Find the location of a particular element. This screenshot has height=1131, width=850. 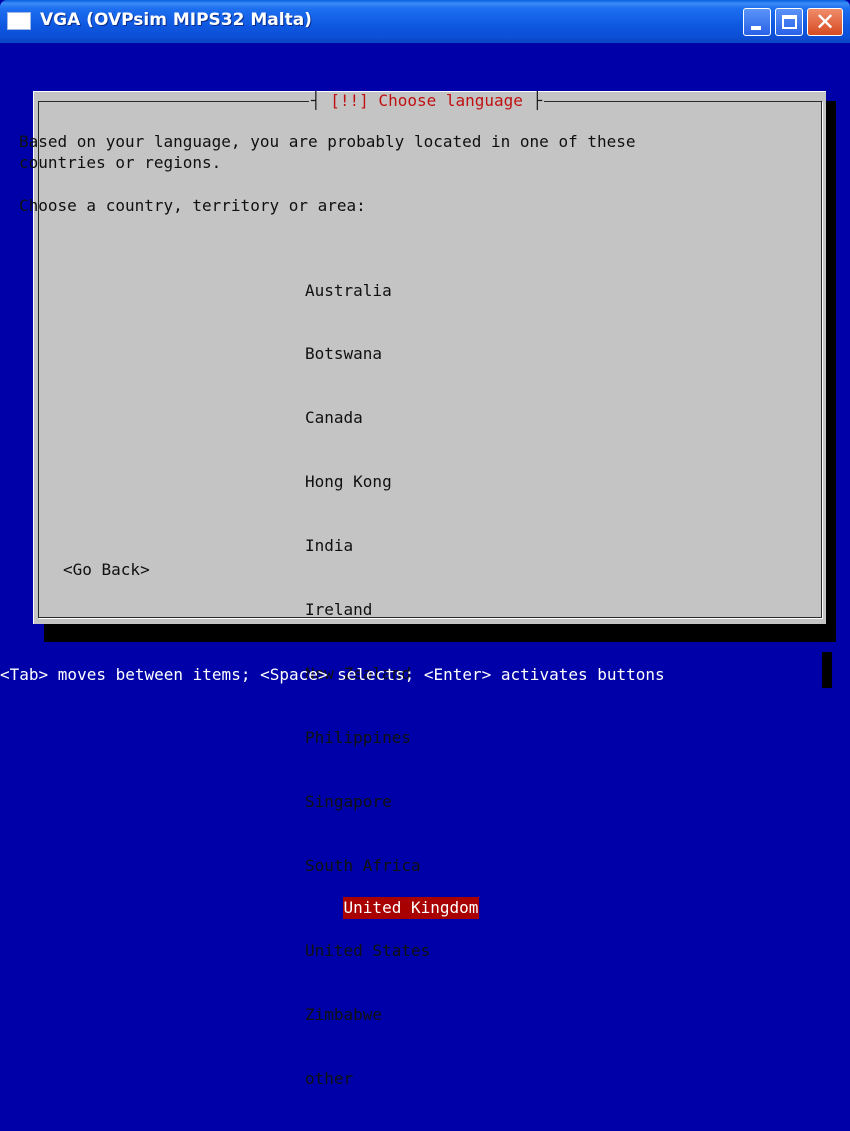

country-item-botswana: Botswana is located at coordinates (391, 353).